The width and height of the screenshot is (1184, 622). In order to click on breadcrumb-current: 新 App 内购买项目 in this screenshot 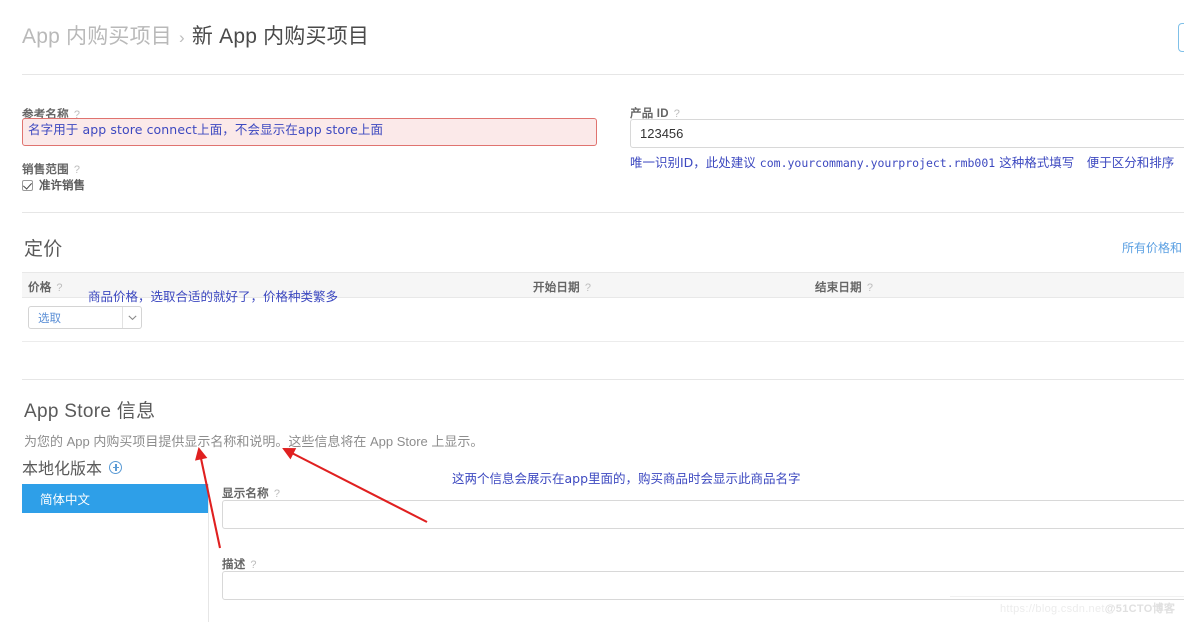, I will do `click(280, 36)`.